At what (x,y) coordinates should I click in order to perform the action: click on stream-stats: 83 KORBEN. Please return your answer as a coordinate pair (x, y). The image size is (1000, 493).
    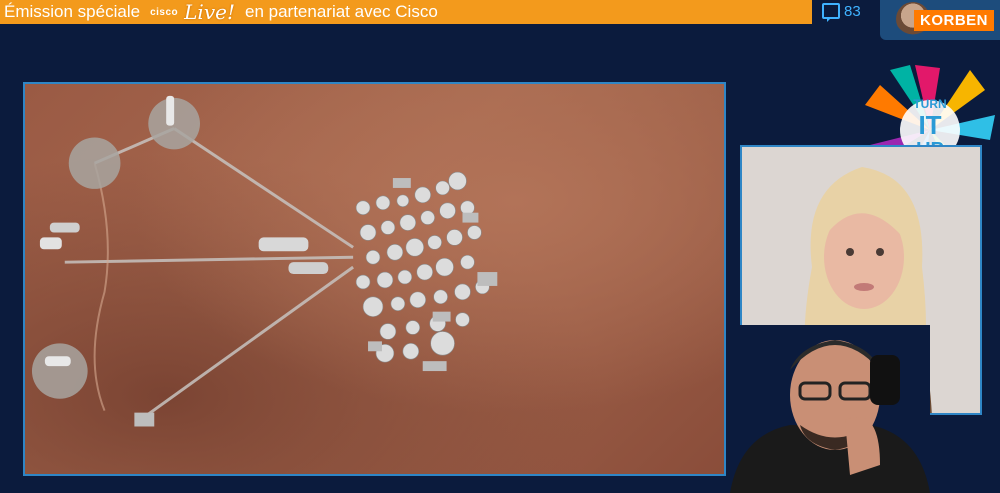
    Looking at the image, I should click on (906, 20).